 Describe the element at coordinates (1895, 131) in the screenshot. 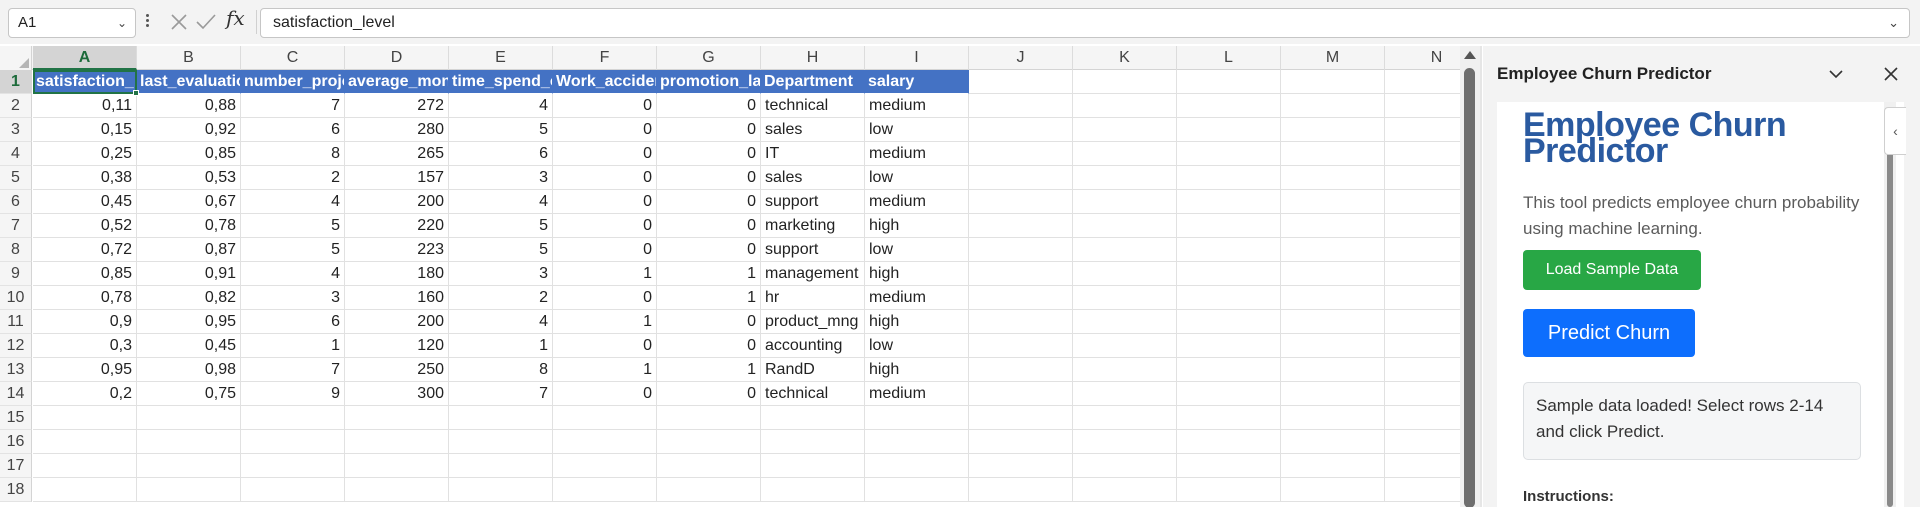

I see `chevron-left-icon: ‹` at that location.